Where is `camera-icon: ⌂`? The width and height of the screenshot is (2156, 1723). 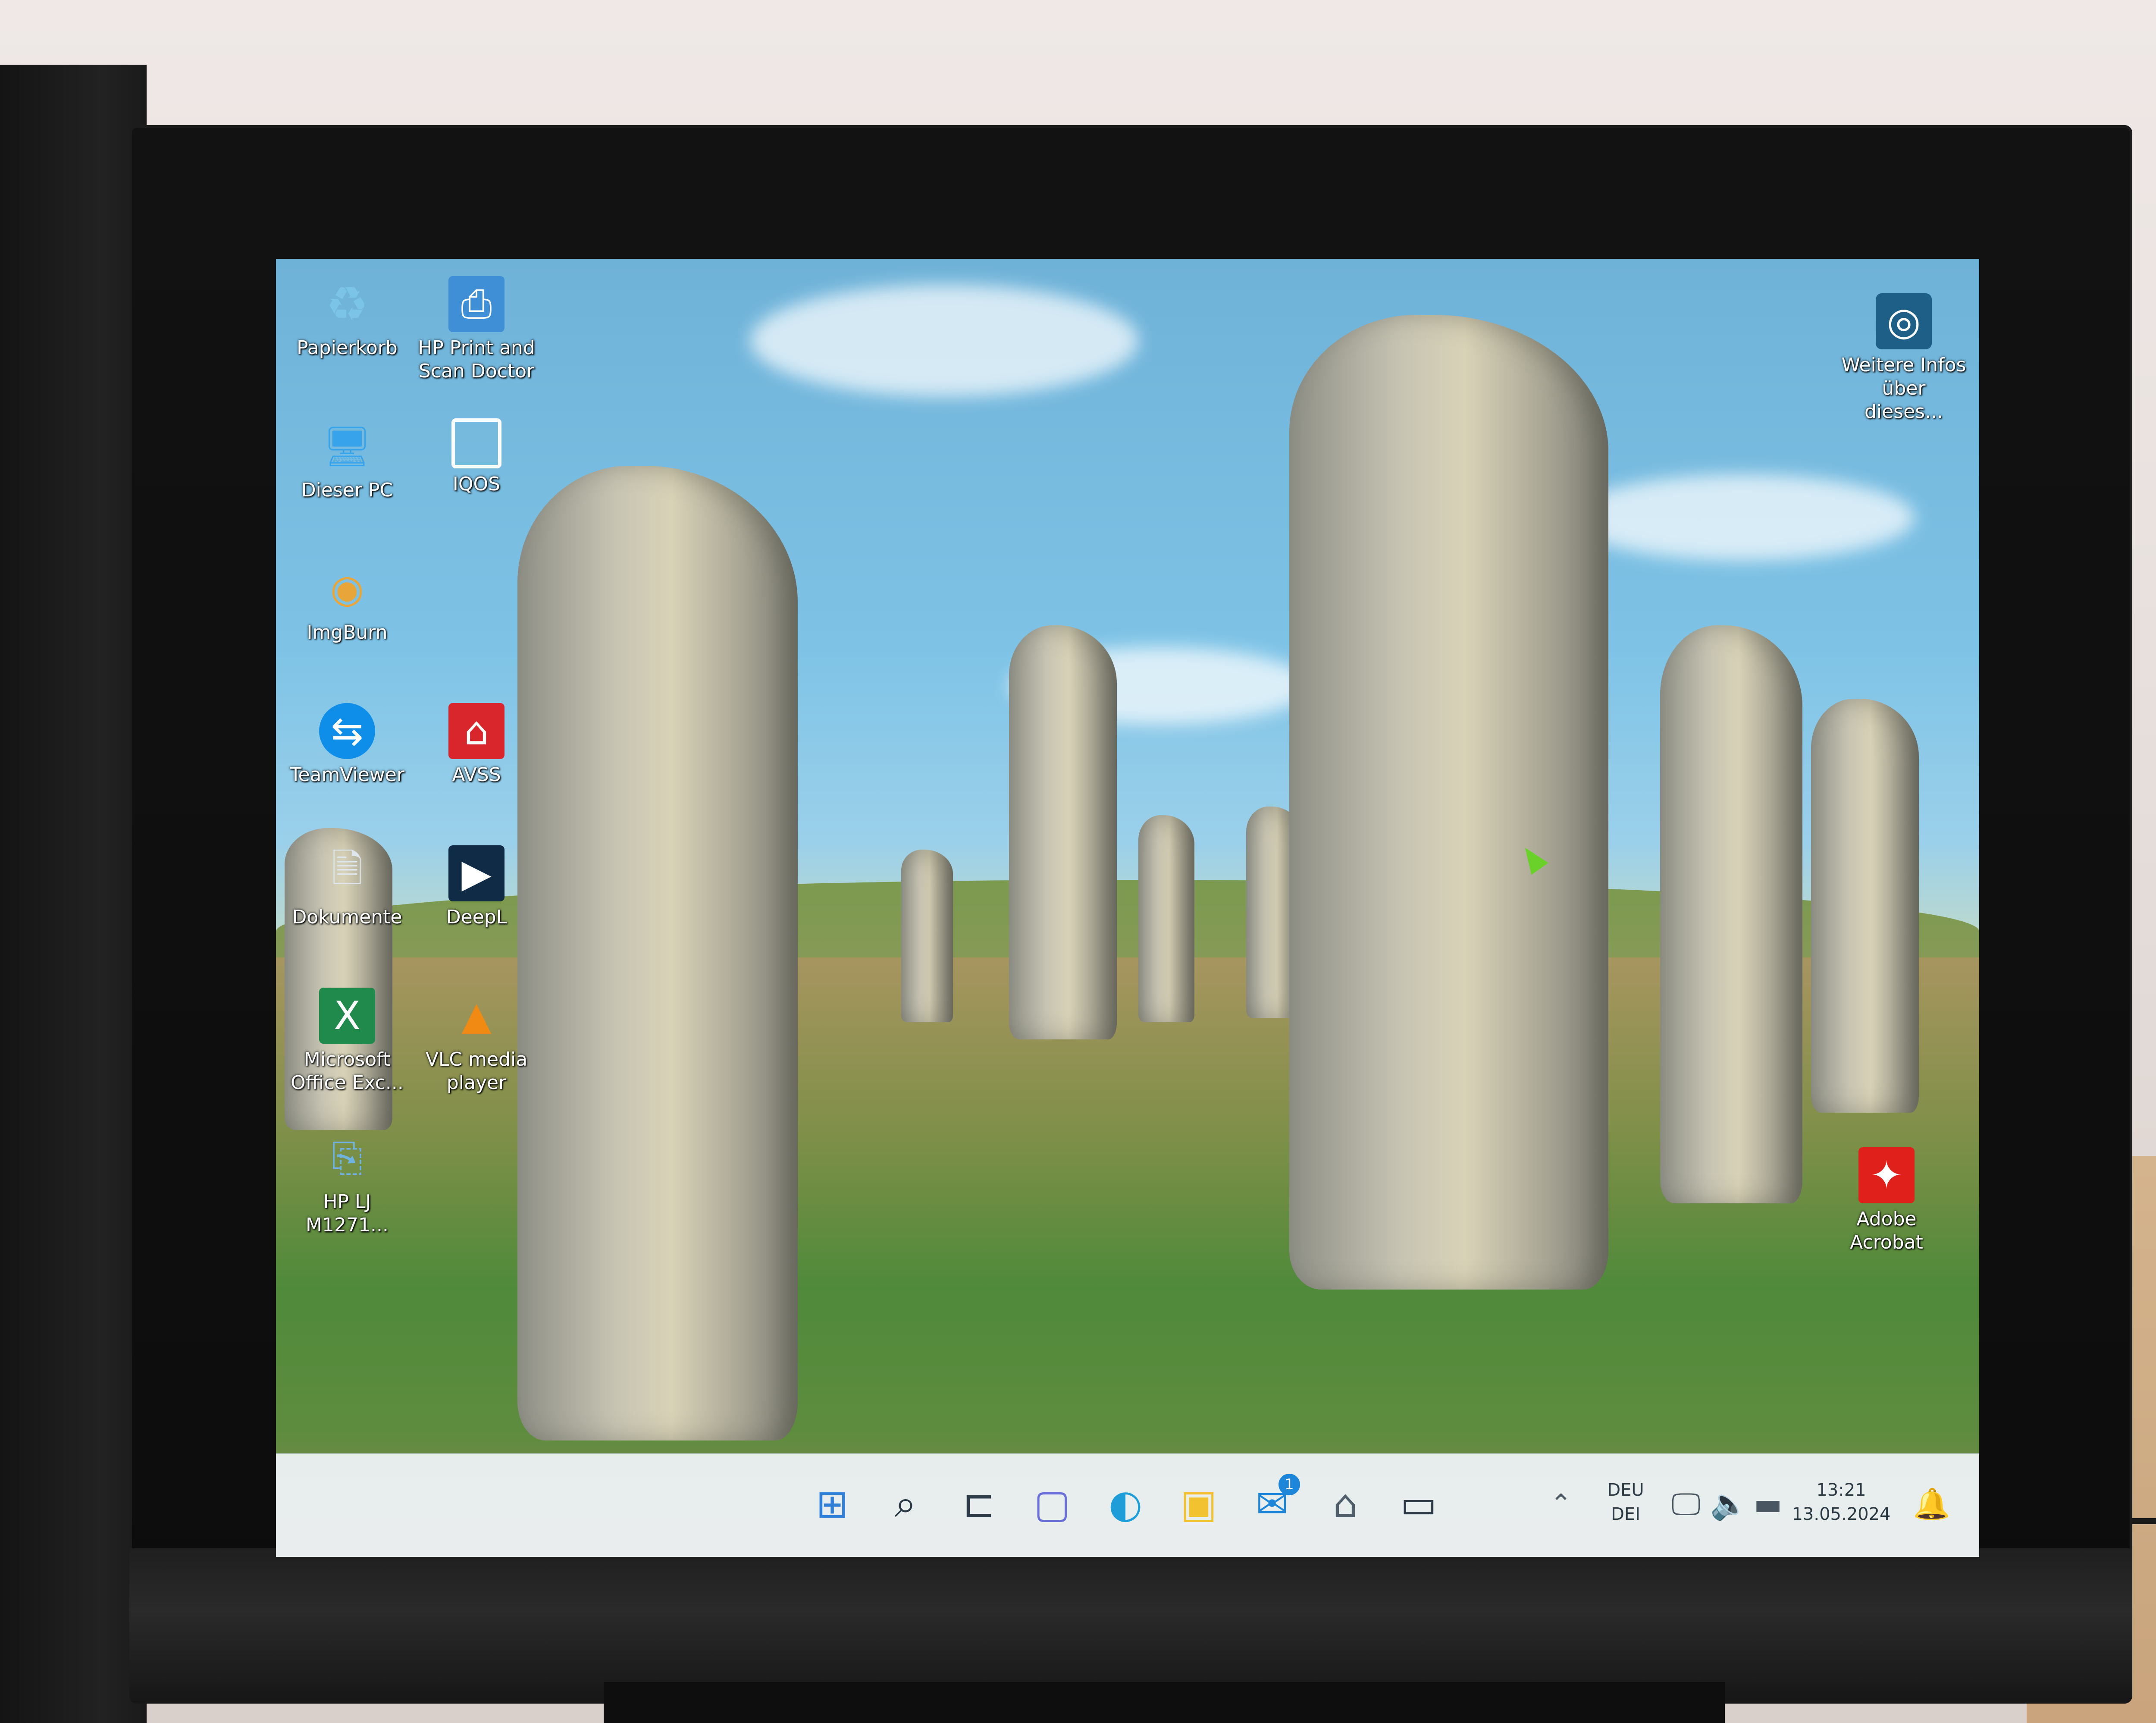
camera-icon: ⌂ is located at coordinates (1345, 1504).